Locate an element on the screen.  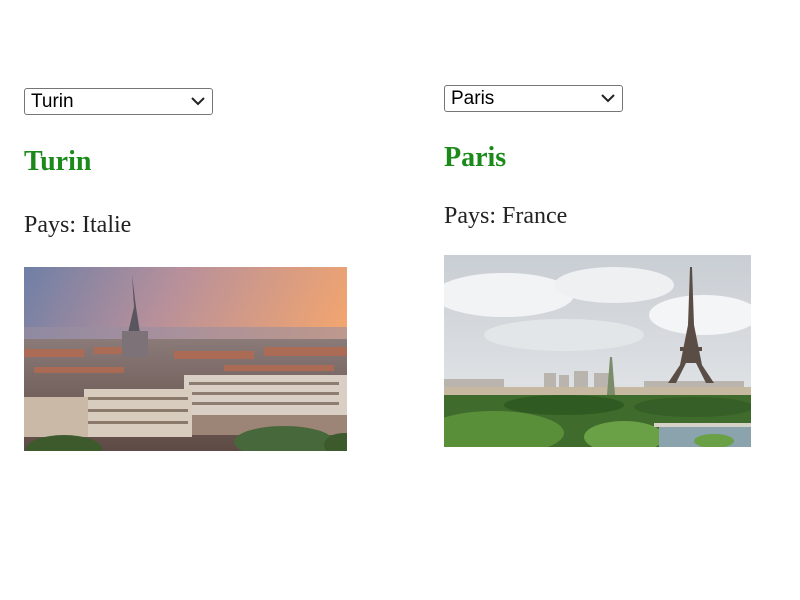
city-select-value: Turin is located at coordinates (52, 101).